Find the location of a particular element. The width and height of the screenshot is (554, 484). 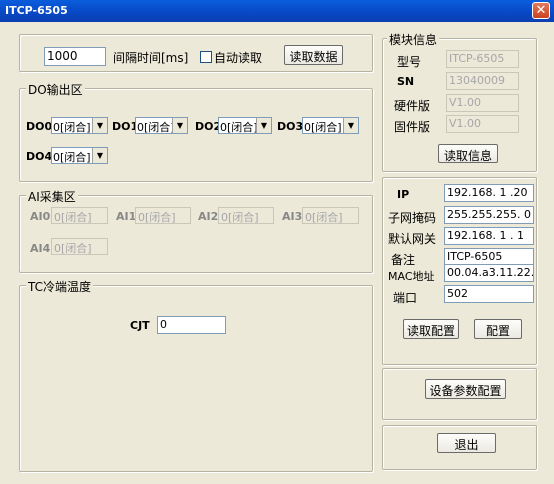

do1-select: 0[闭合] ▼ is located at coordinates (161, 125).